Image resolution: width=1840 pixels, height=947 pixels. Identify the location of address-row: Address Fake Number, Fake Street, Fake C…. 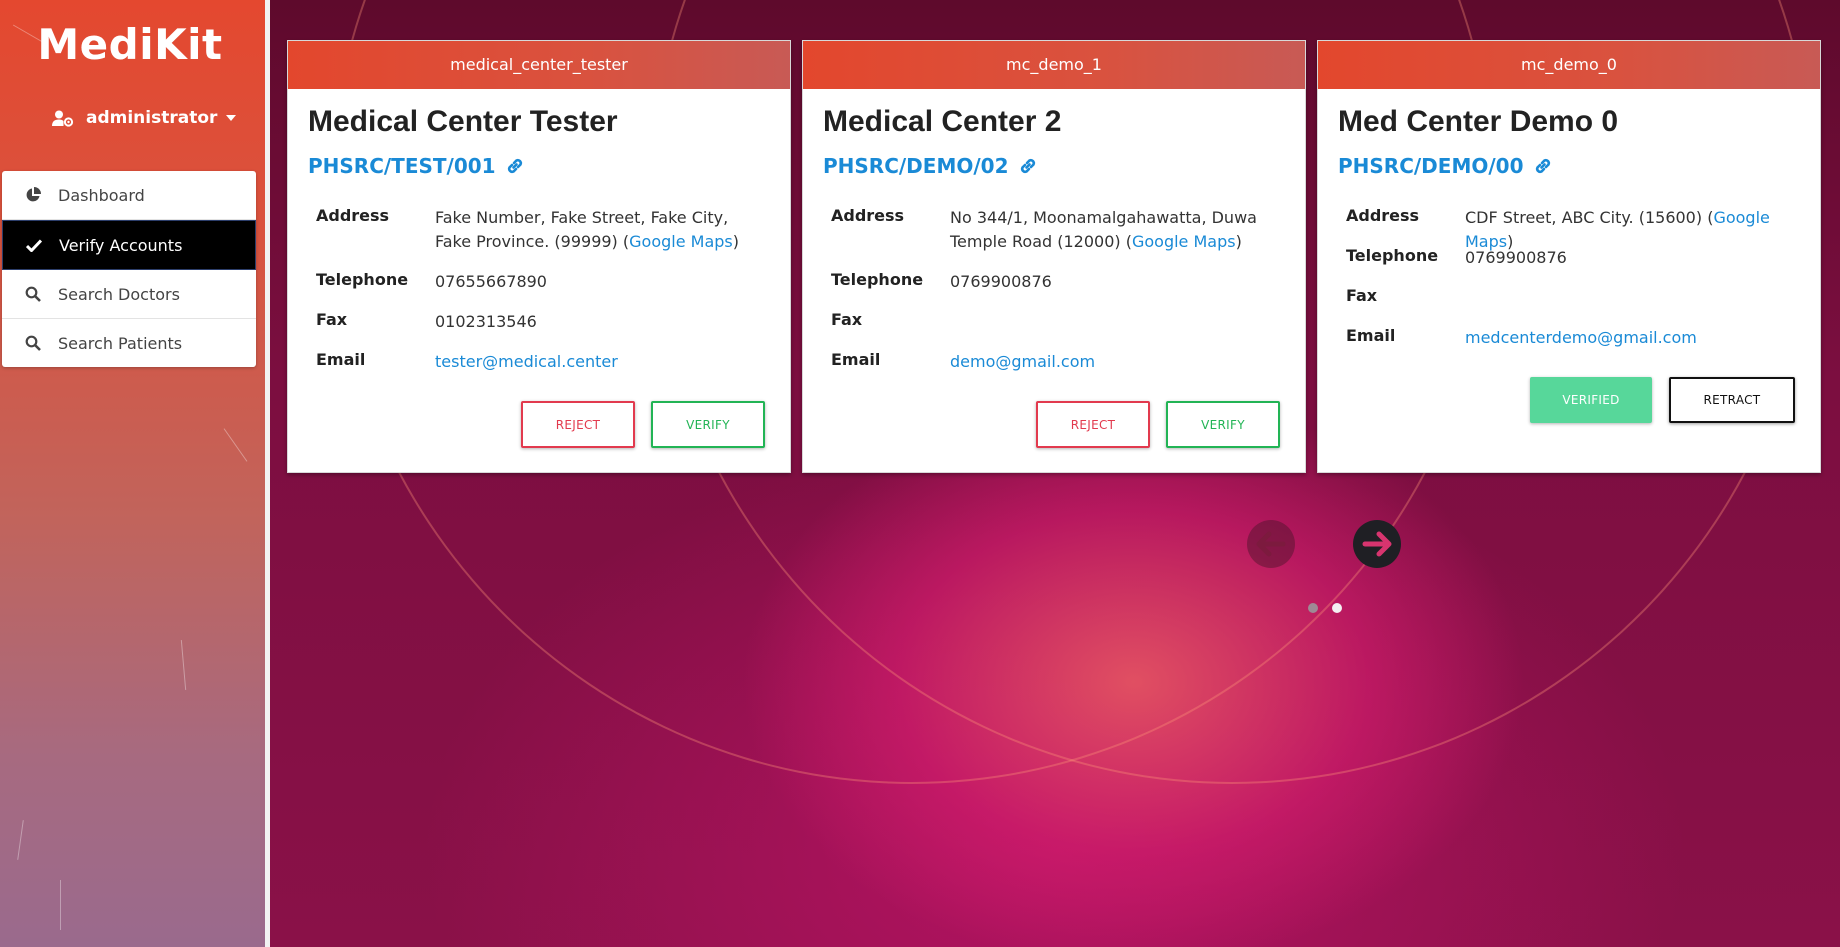
(540, 238).